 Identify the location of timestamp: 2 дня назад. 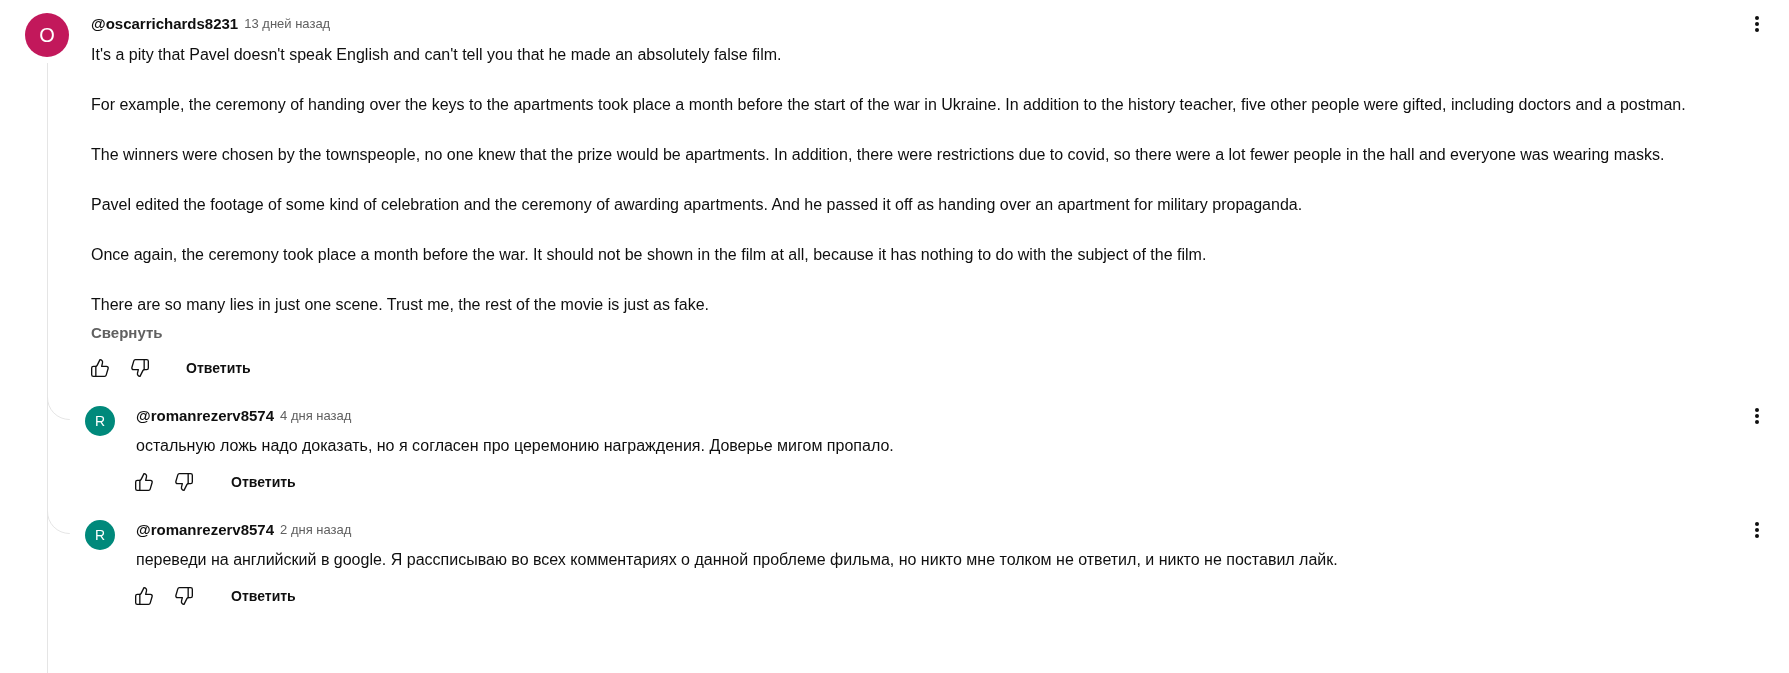
(316, 530).